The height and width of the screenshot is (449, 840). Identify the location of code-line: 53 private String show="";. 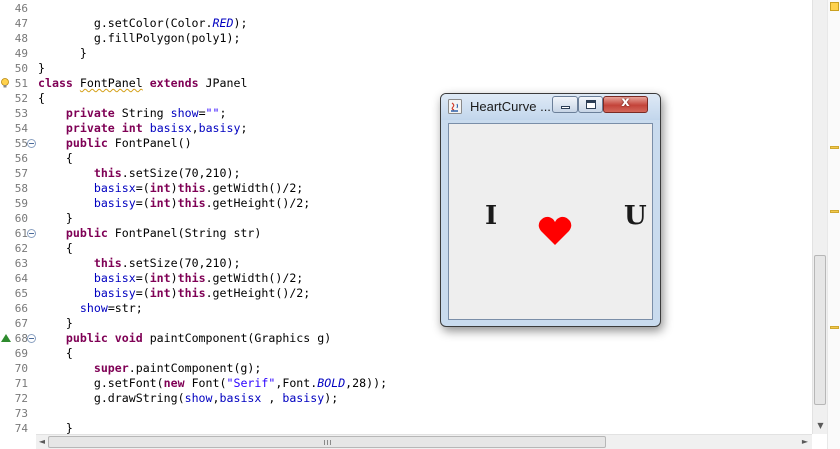
(406, 113).